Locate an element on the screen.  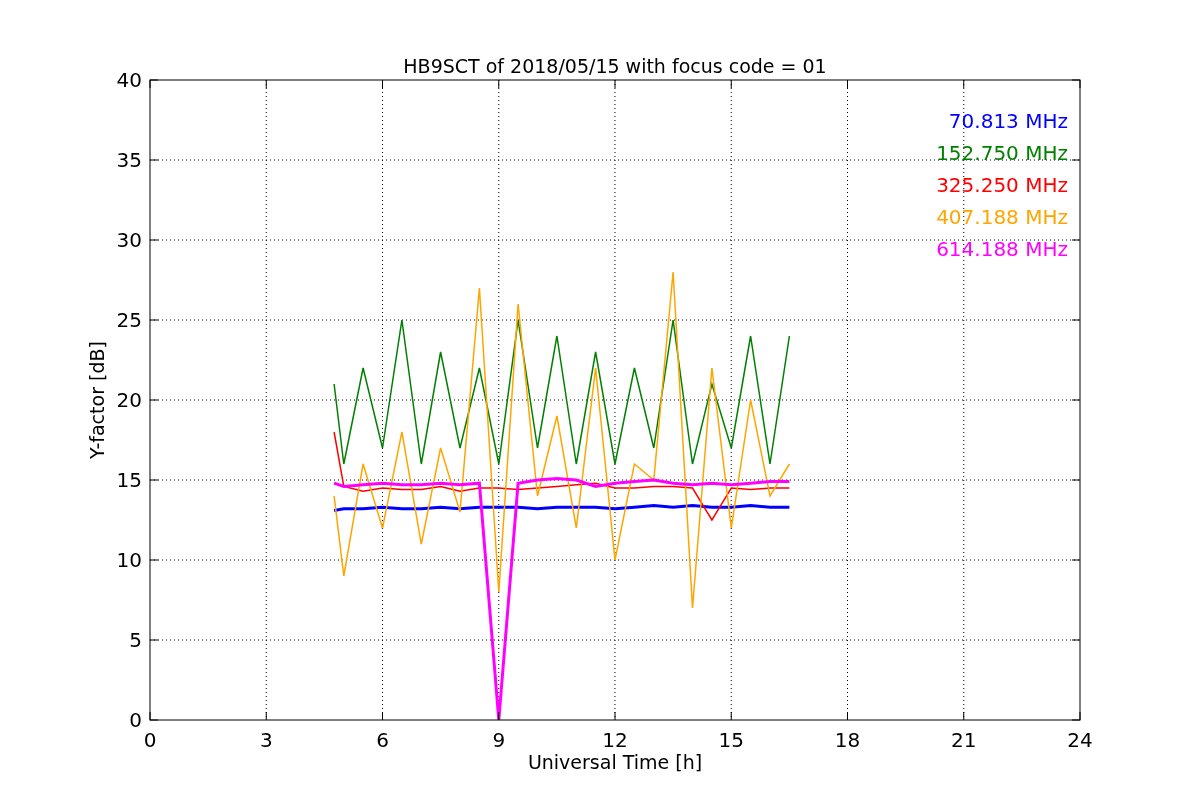
legend-label: 325.250 MHz is located at coordinates (1002, 185).